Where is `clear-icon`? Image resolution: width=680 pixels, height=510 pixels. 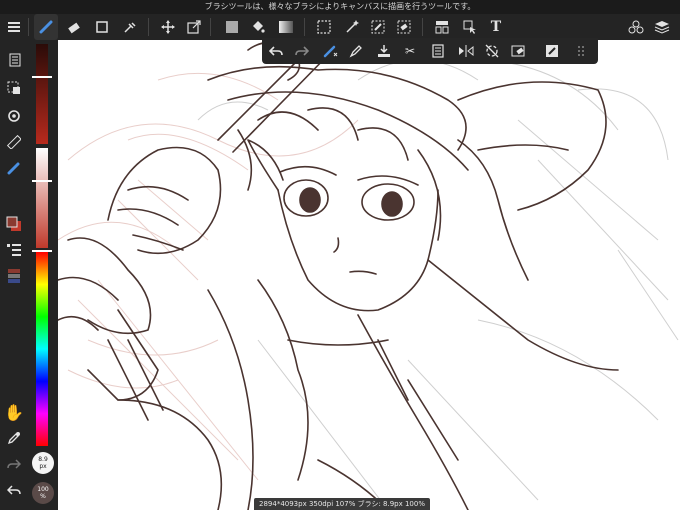
clear-icon is located at coordinates (518, 51).